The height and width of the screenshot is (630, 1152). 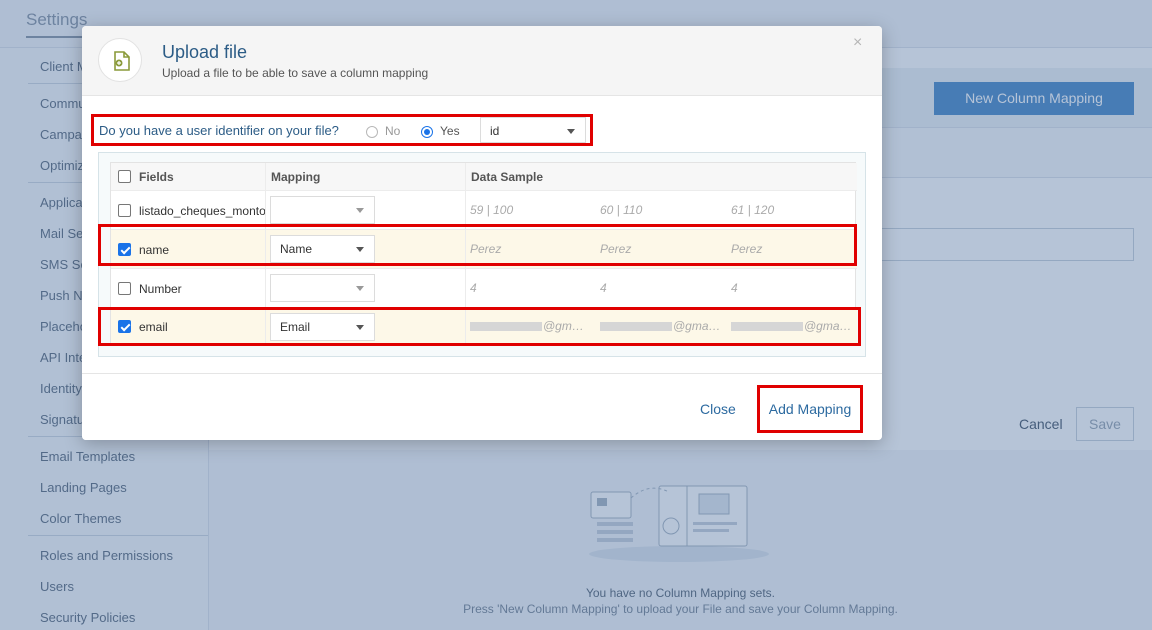 What do you see at coordinates (621, 210) in the screenshot?
I see `data-sample-2: 60 | 110` at bounding box center [621, 210].